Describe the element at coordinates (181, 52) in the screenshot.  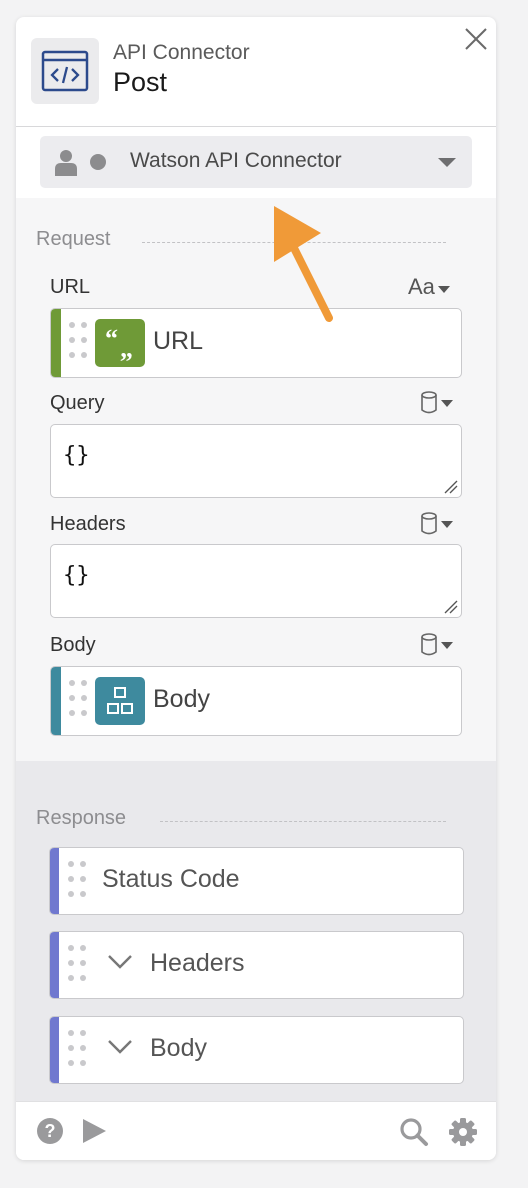
I see `app-title: API Connector` at that location.